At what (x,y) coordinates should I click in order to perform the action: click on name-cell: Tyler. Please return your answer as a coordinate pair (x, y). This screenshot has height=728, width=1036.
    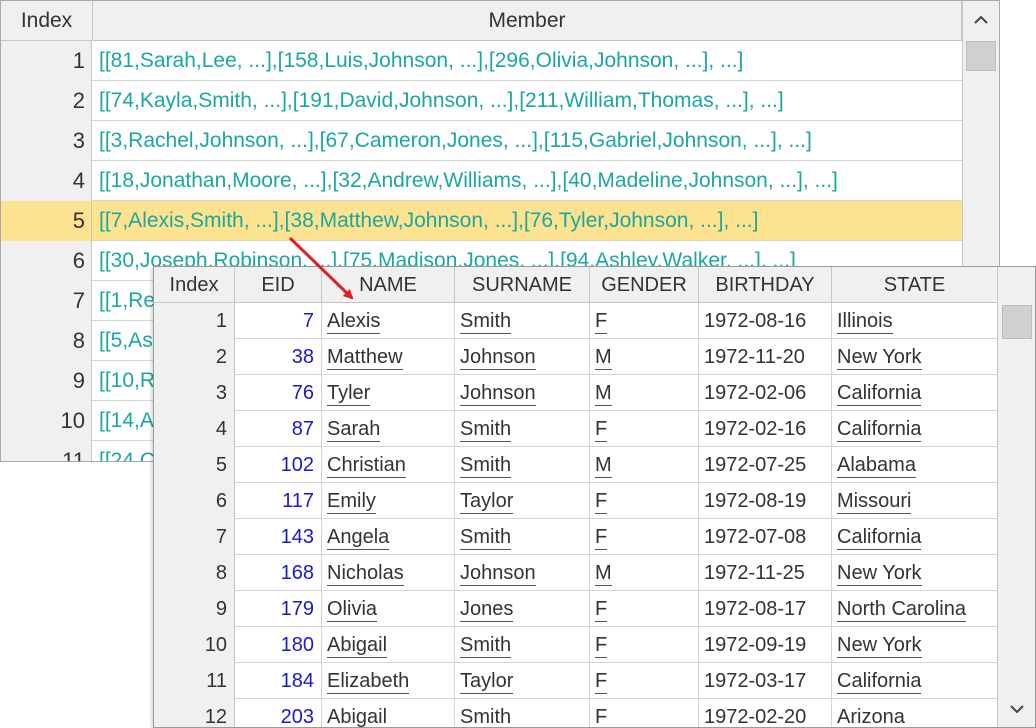
    Looking at the image, I should click on (388, 393).